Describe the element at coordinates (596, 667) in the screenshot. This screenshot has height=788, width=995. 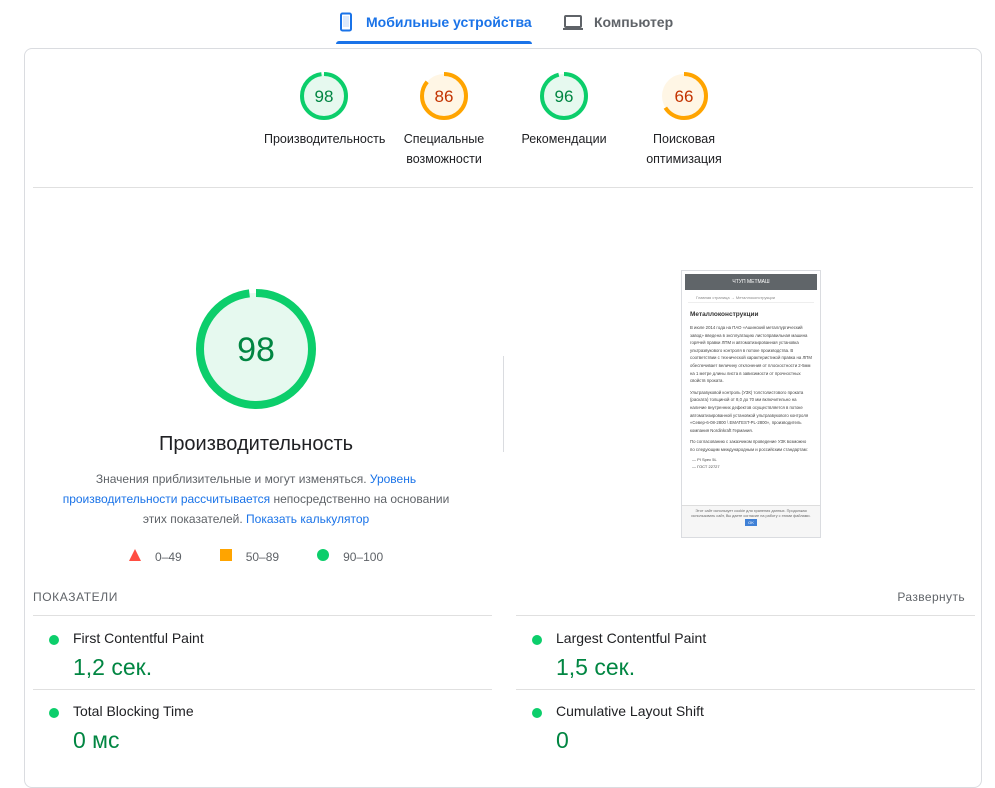
I see `metric-value: 1,5 сек.` at that location.